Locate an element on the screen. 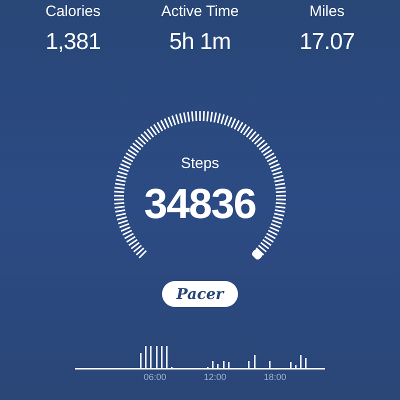  step-count: 34836 is located at coordinates (200, 204).